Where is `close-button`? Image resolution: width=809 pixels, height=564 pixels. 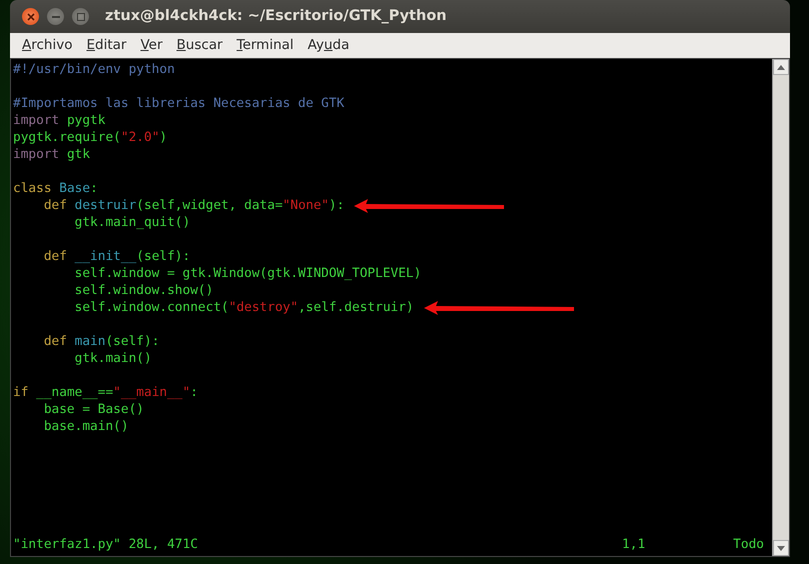 close-button is located at coordinates (30, 16).